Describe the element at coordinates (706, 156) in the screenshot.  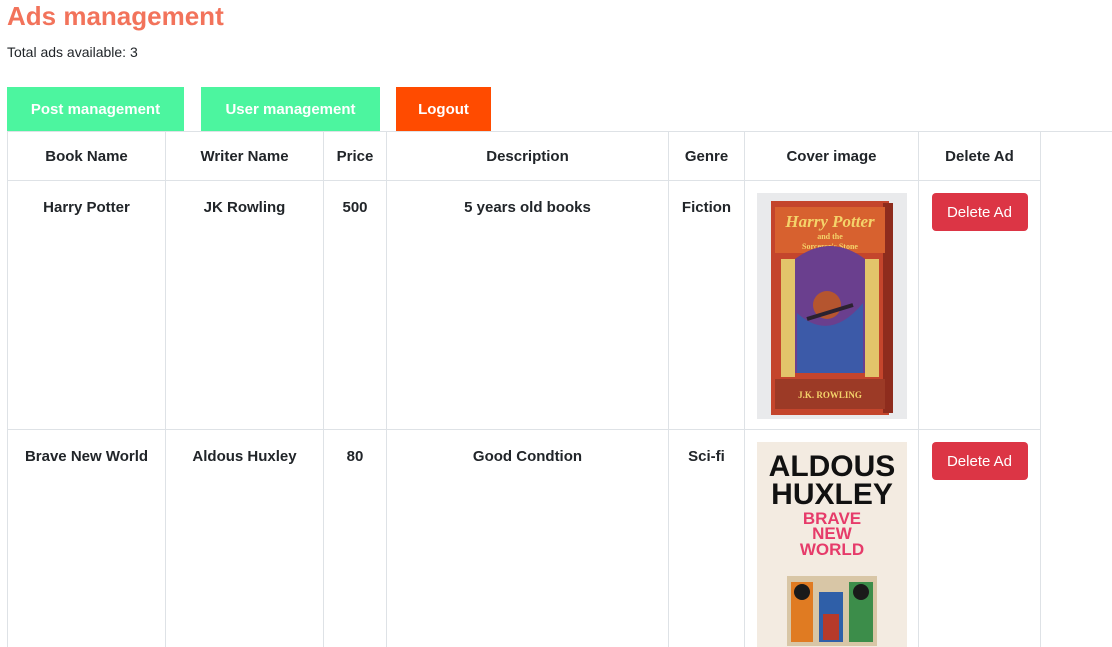
I see `header-genre: Genre` at that location.